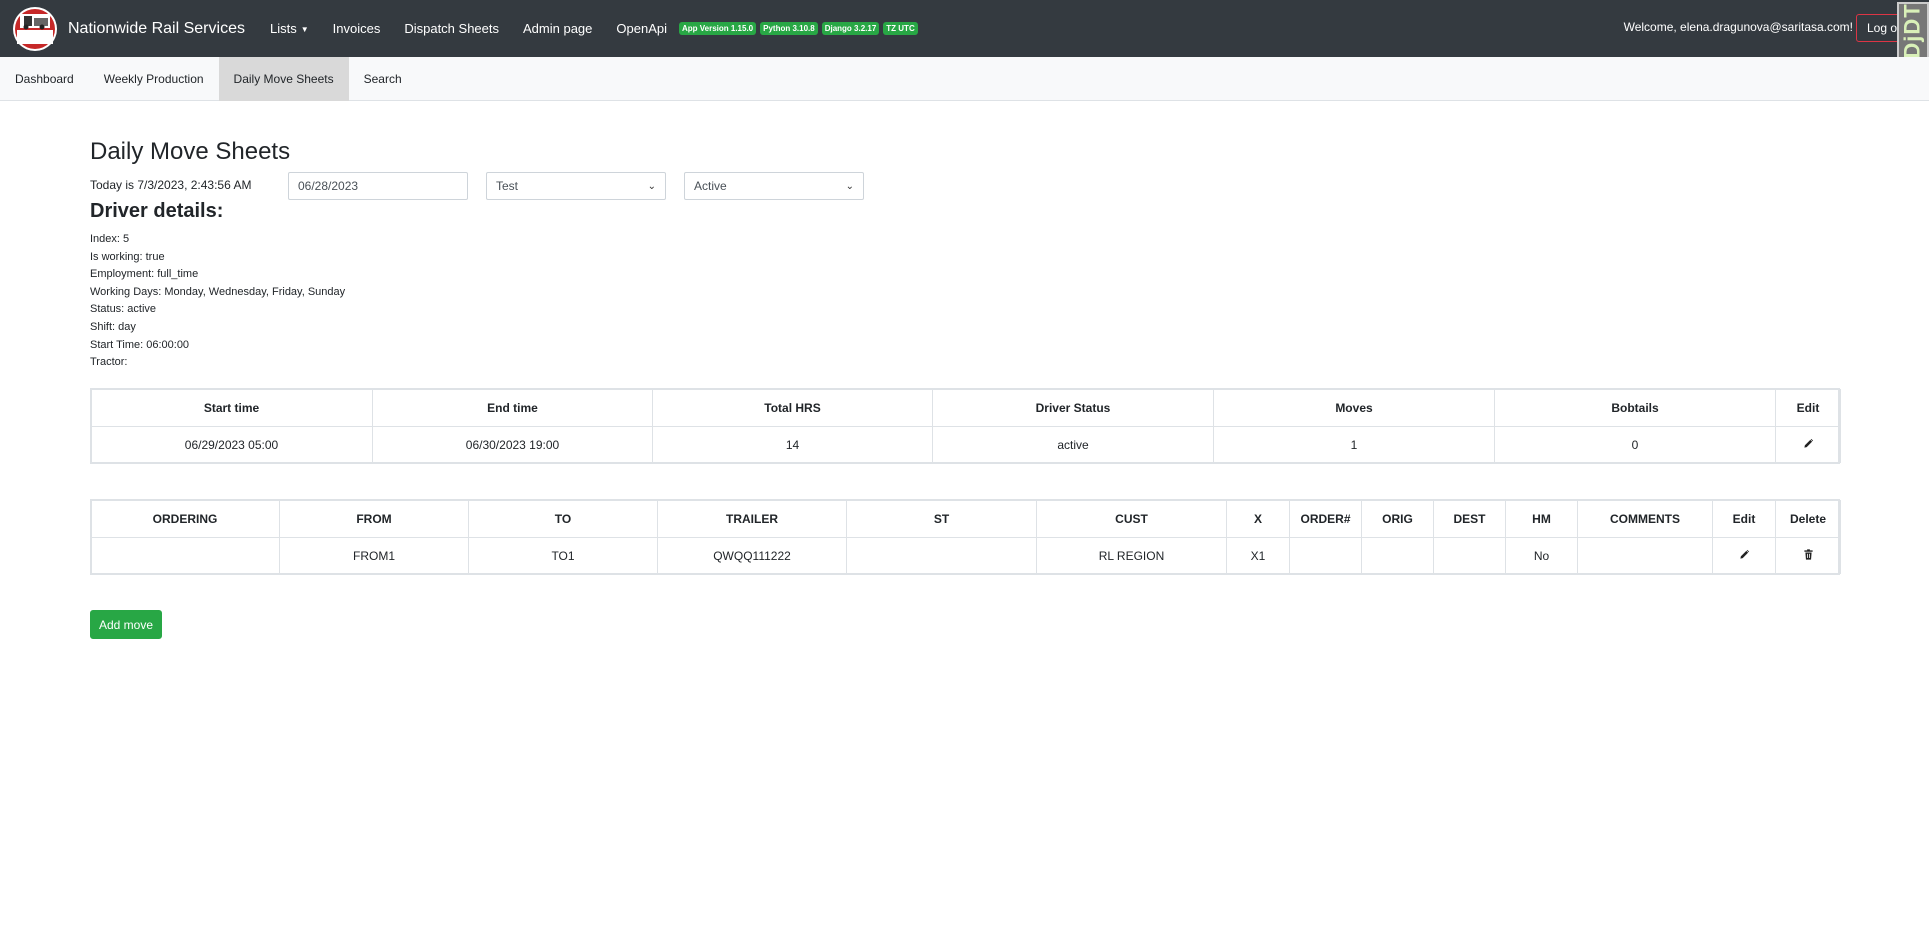  Describe the element at coordinates (1469, 555) in the screenshot. I see `cell-dest` at that location.